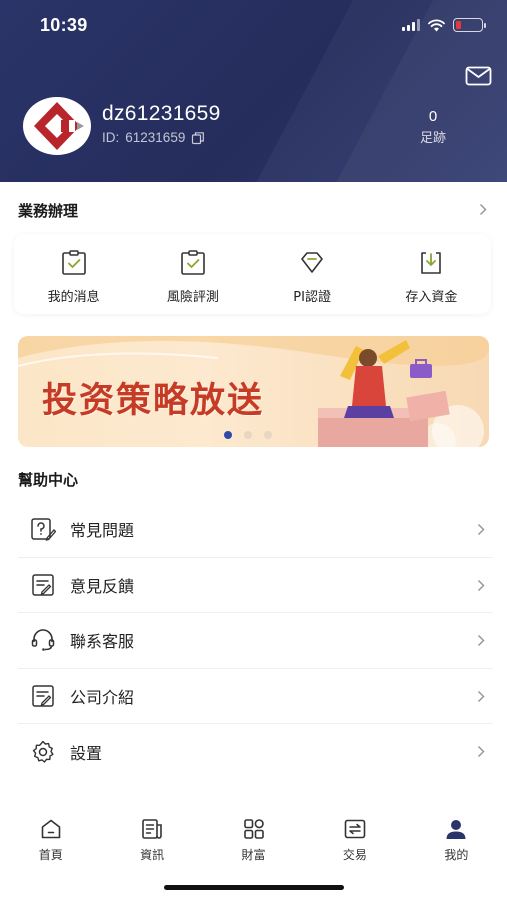  I want to click on biz-item-label: 我的消息, so click(73, 297).